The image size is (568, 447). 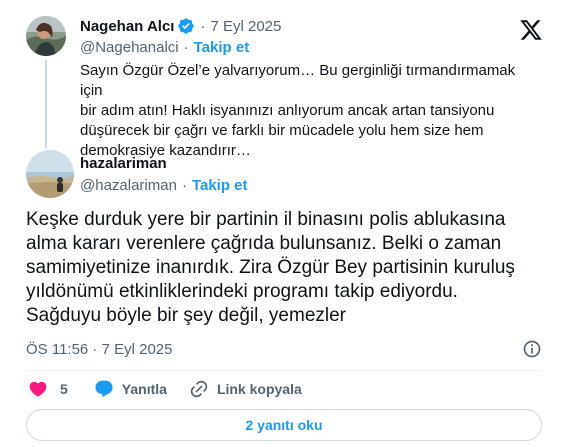 What do you see at coordinates (46, 36) in the screenshot?
I see `quoted-author-avatar` at bounding box center [46, 36].